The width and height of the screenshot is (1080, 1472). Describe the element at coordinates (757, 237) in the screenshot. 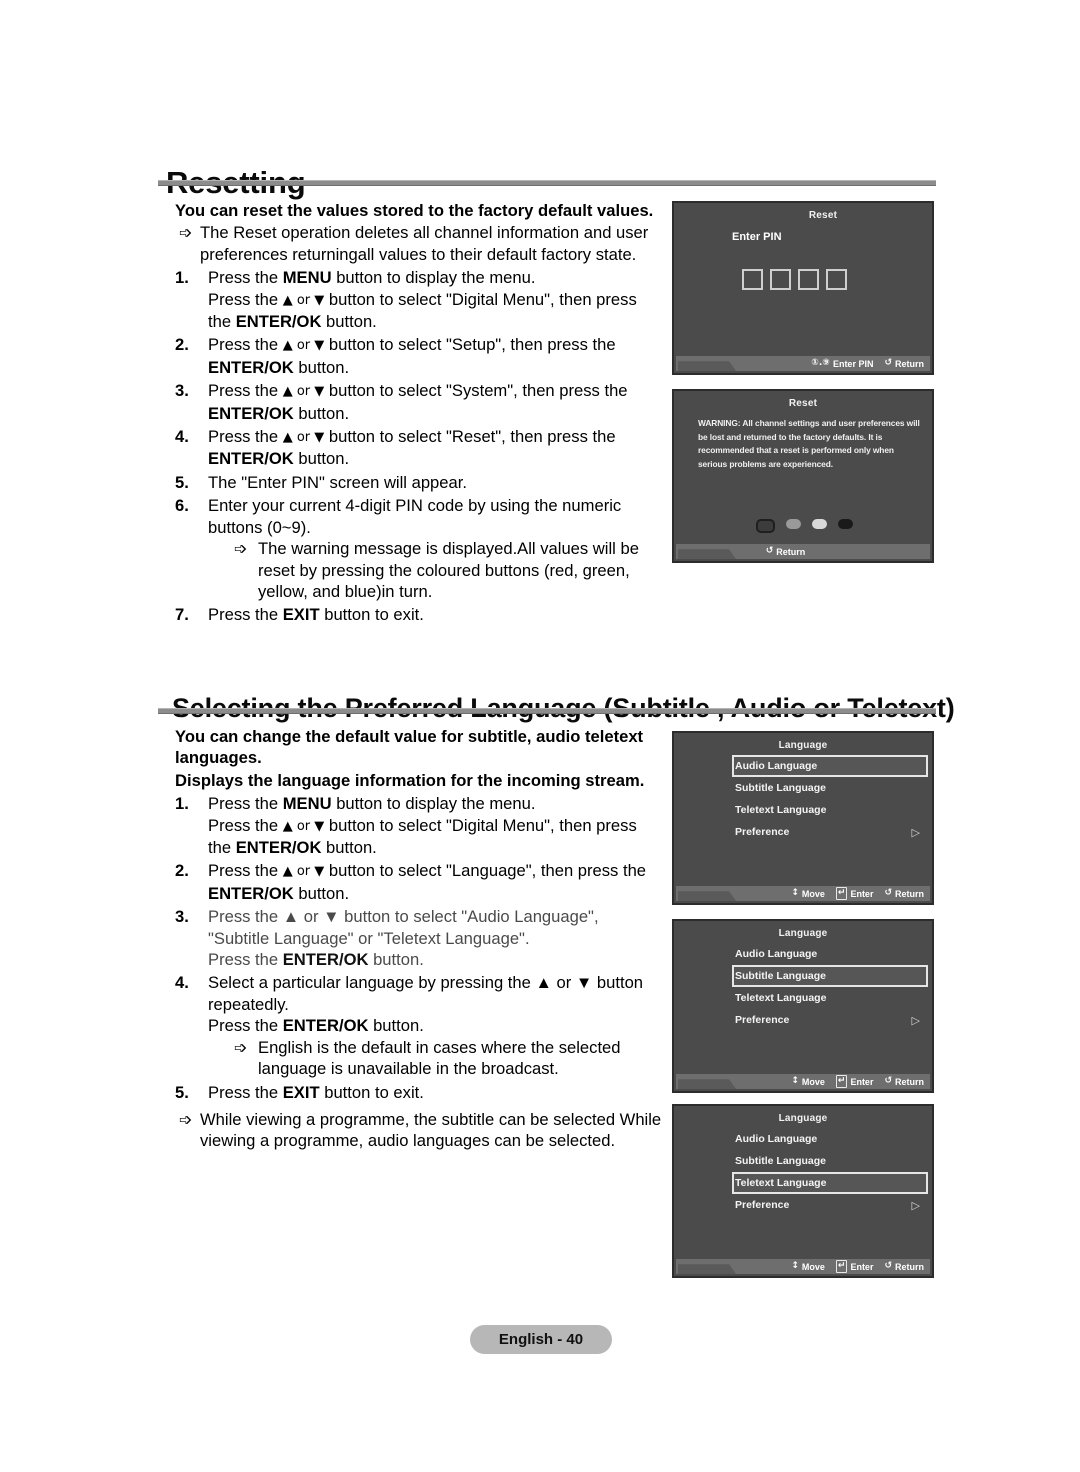

I see `osd-enter-pin-label: Enter PIN` at that location.